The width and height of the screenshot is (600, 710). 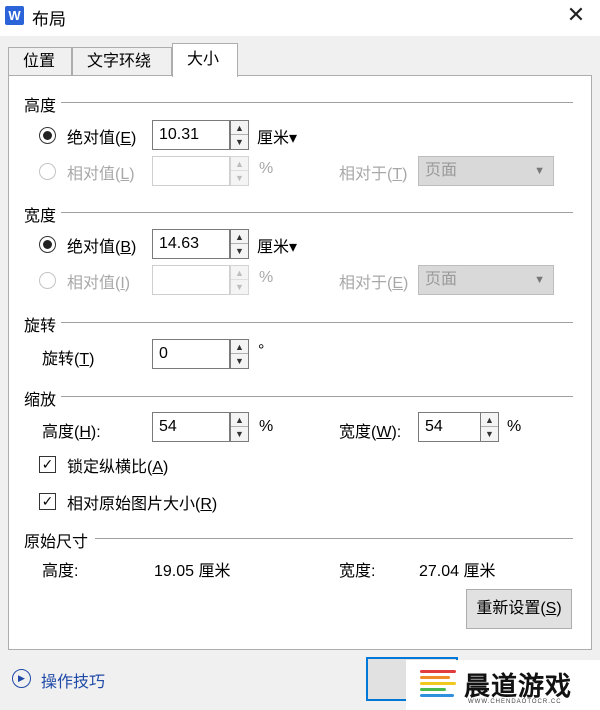 I want to click on height-section-divider, so click(x=317, y=103).